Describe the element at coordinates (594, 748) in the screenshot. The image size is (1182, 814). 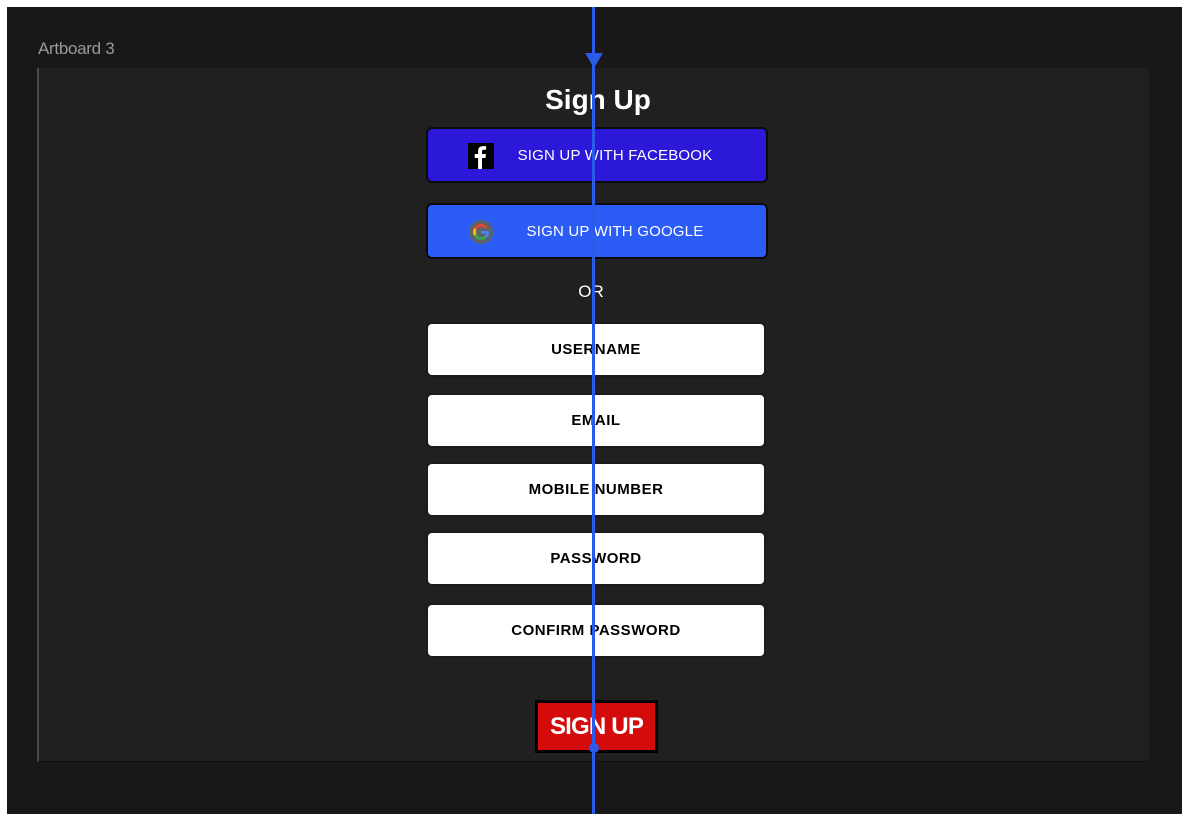
I see `guide-handle` at that location.